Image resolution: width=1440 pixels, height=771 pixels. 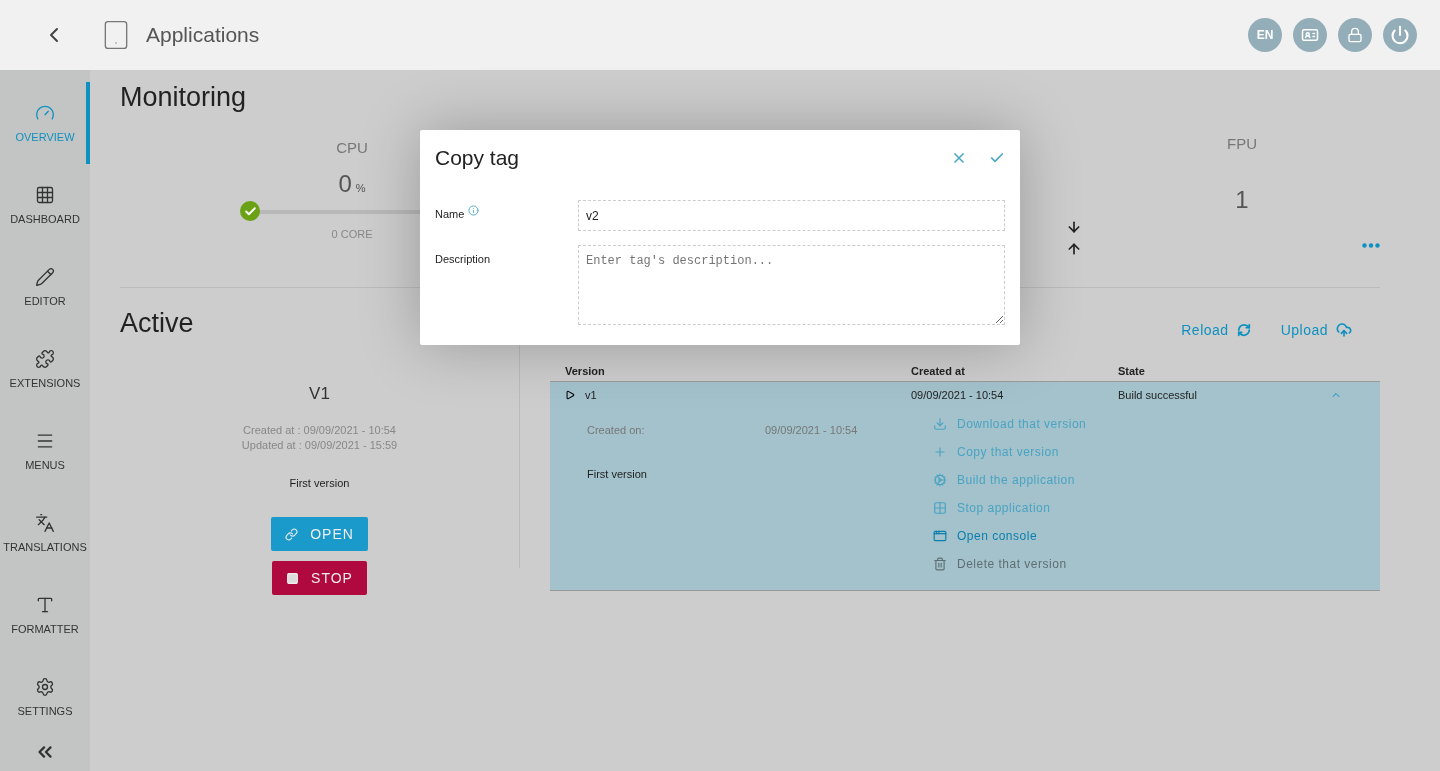 I want to click on id-card-icon, so click(x=1310, y=35).